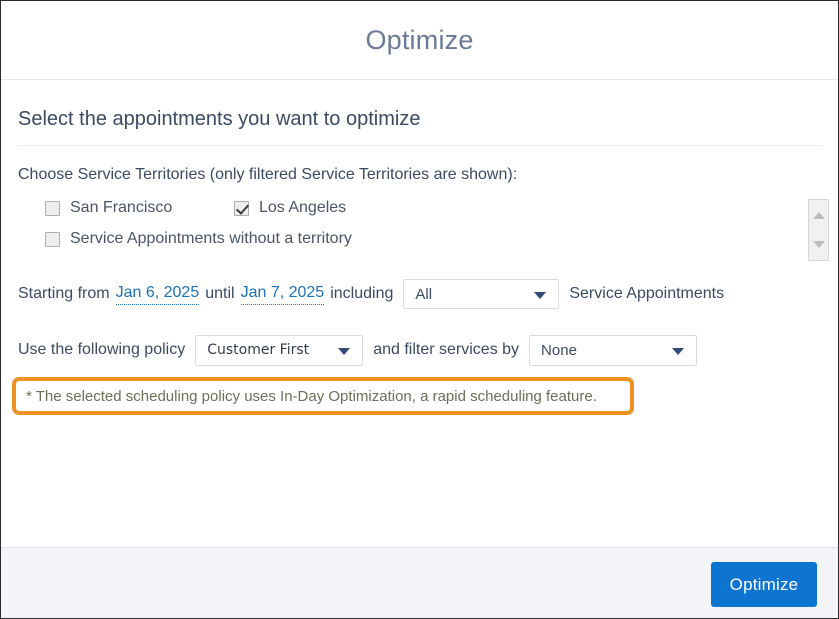 This screenshot has width=839, height=619. I want to click on scheduling-policy-select: Customer First, so click(279, 350).